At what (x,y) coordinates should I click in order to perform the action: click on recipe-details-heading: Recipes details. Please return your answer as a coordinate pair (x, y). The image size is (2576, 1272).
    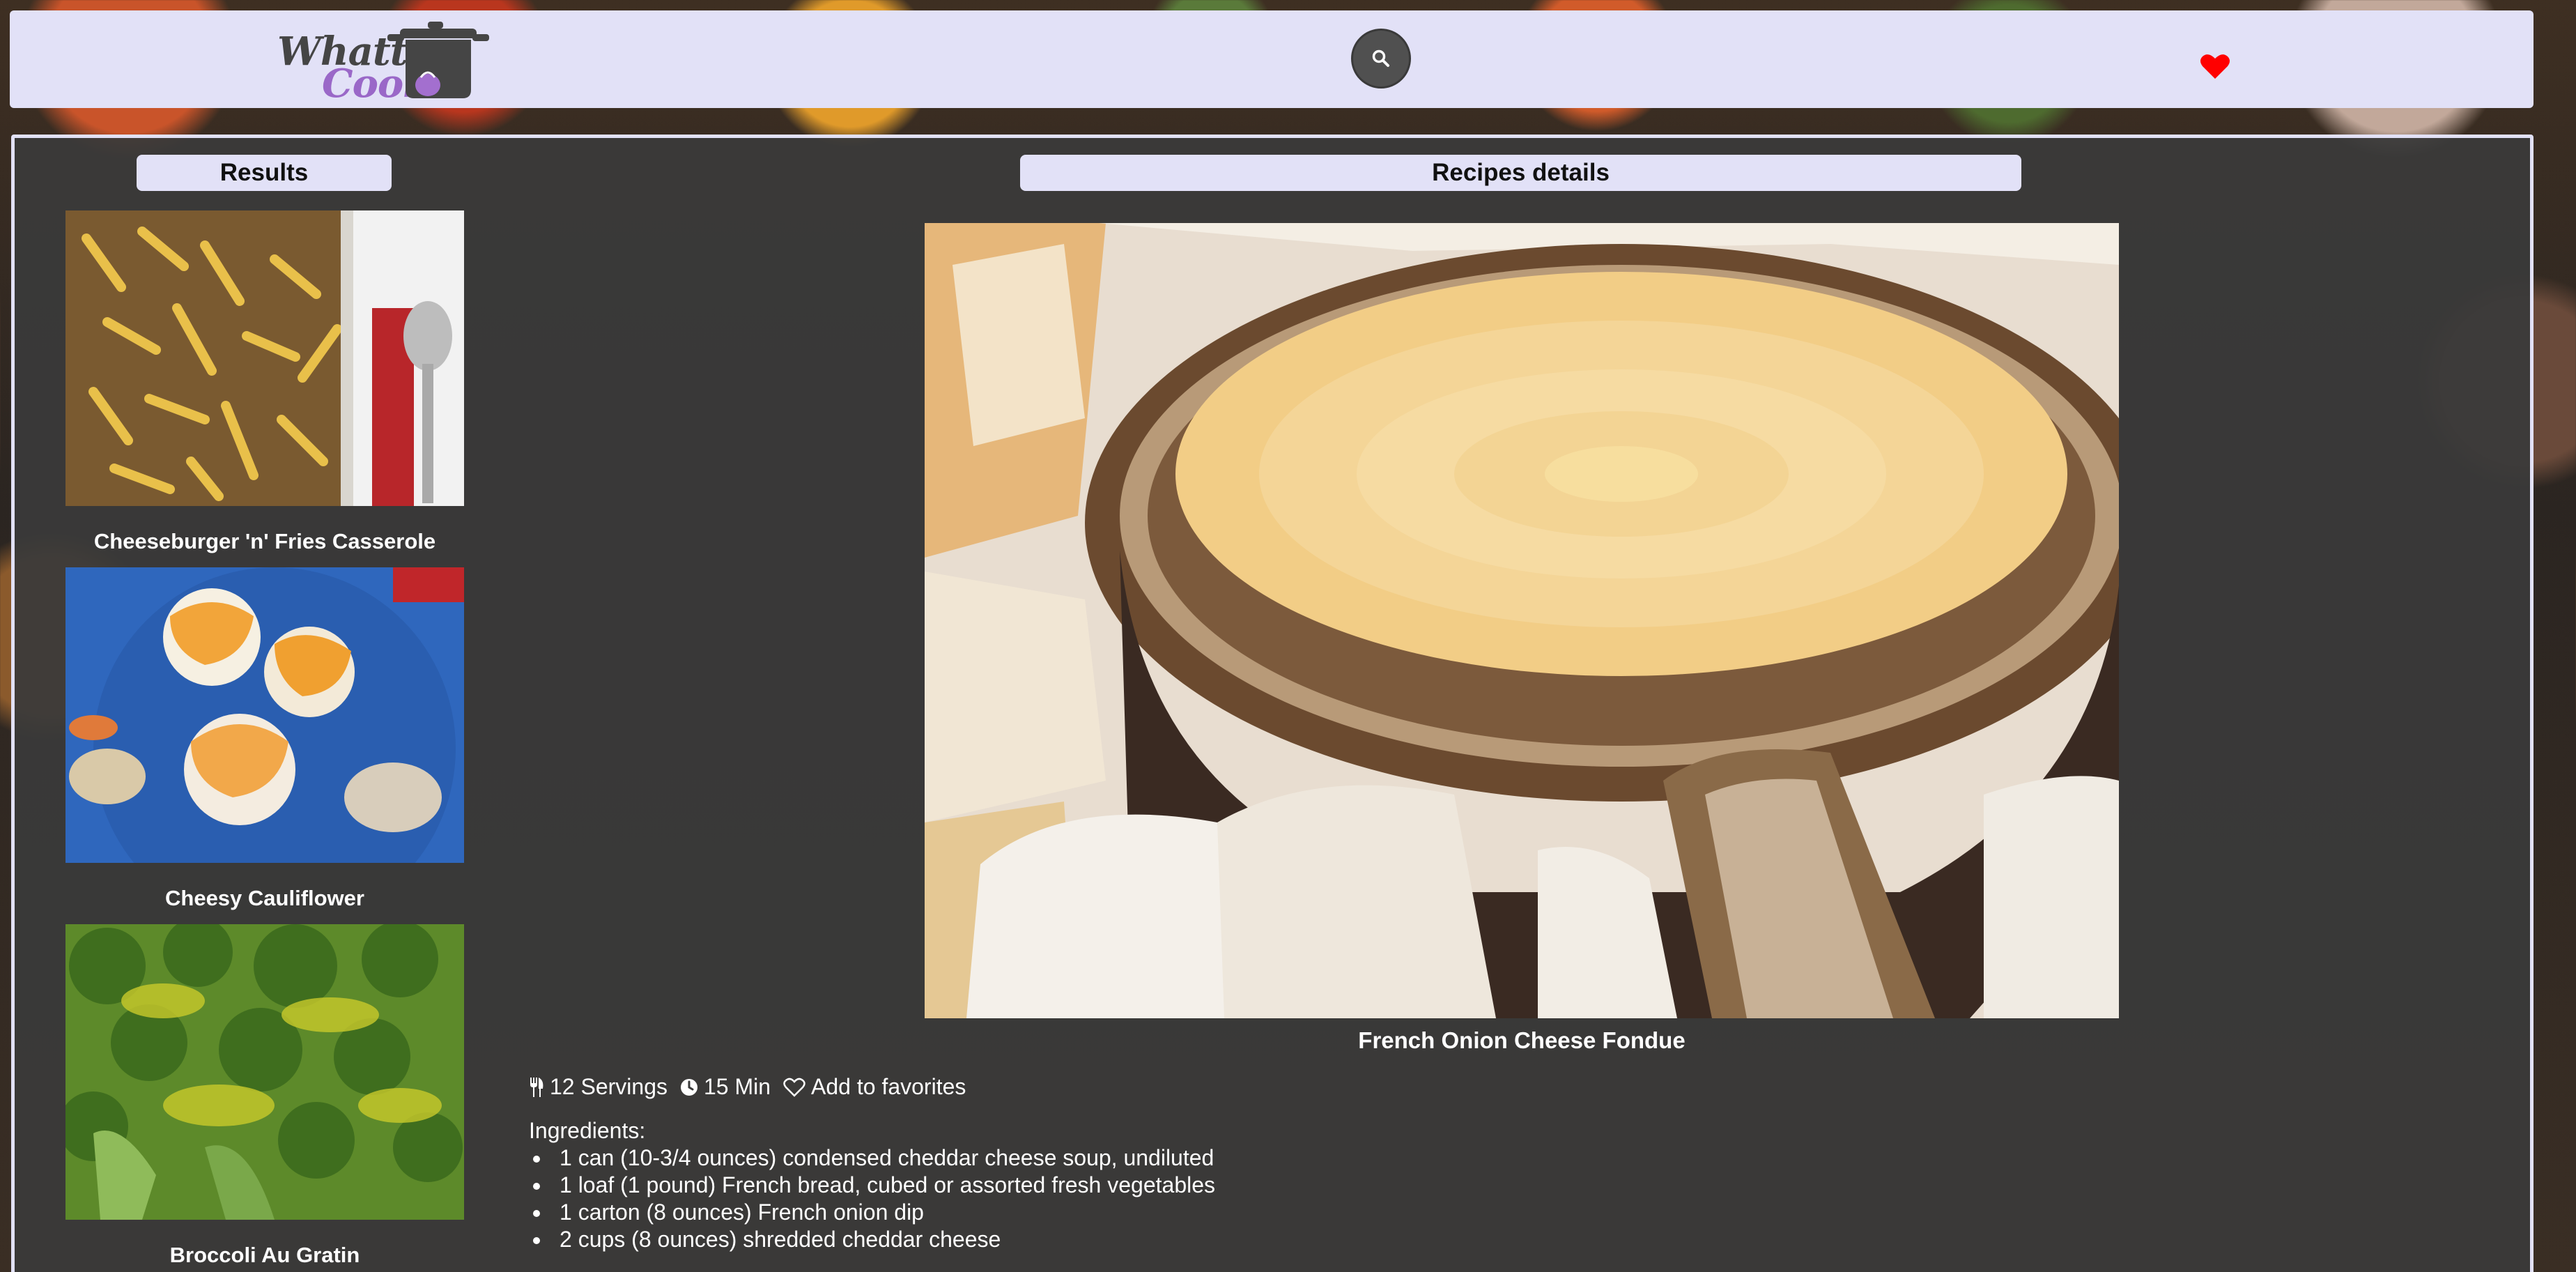
    Looking at the image, I should click on (1520, 173).